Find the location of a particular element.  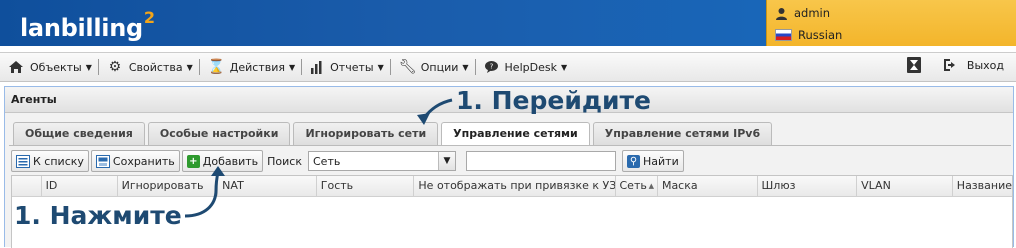

list-icon is located at coordinates (23, 161).